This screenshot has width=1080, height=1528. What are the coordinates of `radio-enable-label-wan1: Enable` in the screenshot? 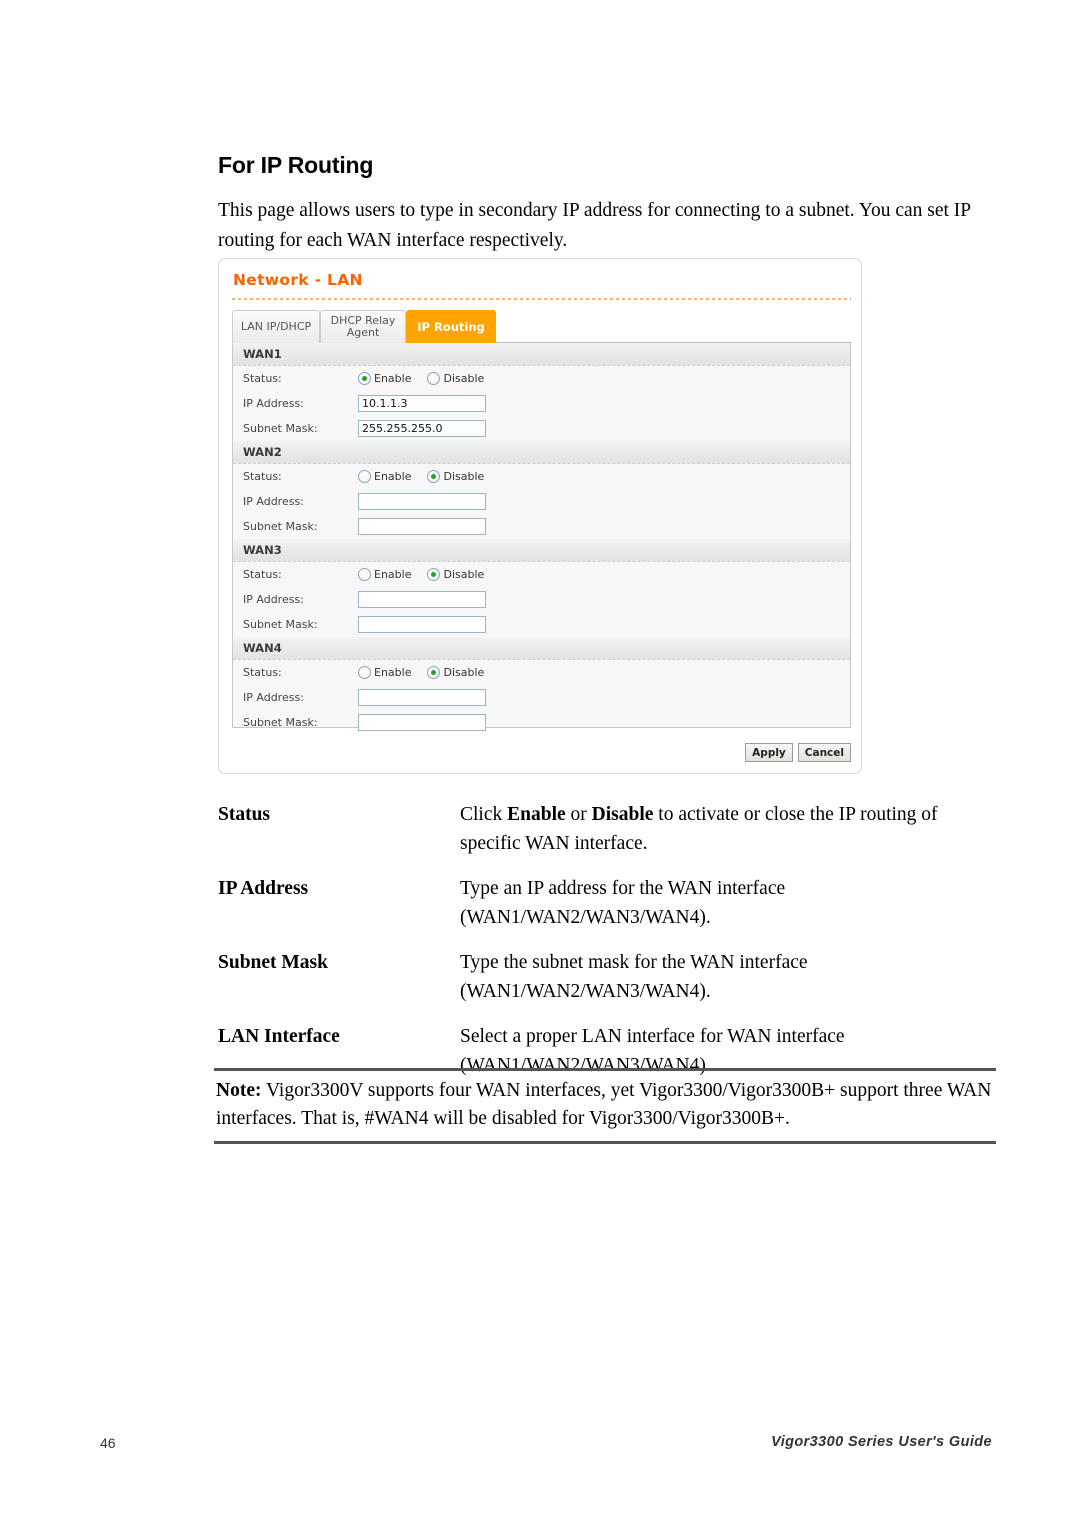 It's located at (393, 378).